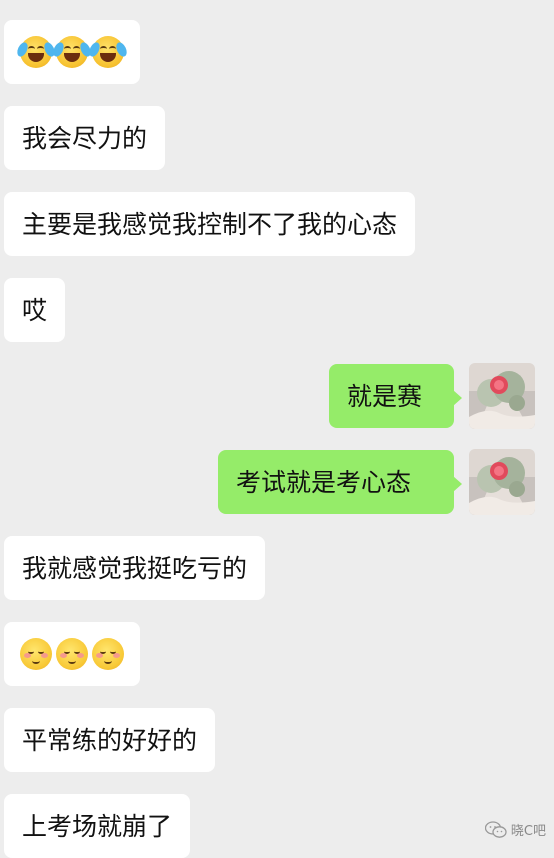 The width and height of the screenshot is (554, 858). I want to click on message-bubble-outgoing: 就是赛, so click(395, 396).